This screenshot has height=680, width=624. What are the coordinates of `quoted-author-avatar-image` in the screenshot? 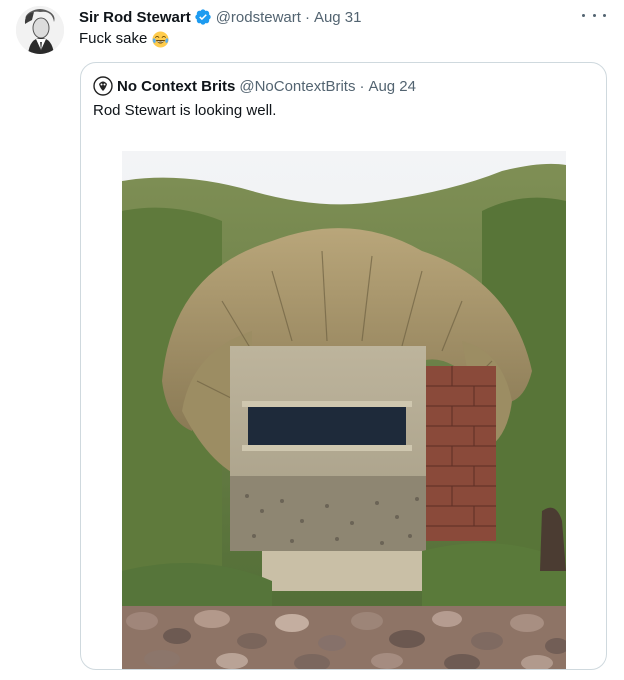 It's located at (103, 86).